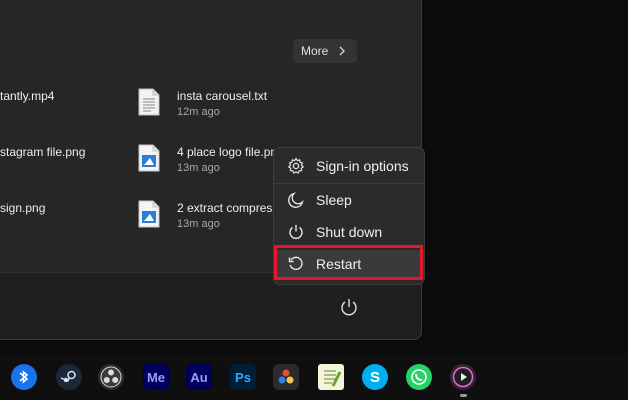 The height and width of the screenshot is (400, 628). I want to click on menu-item-sign-in-options: Sign-in options, so click(349, 166).